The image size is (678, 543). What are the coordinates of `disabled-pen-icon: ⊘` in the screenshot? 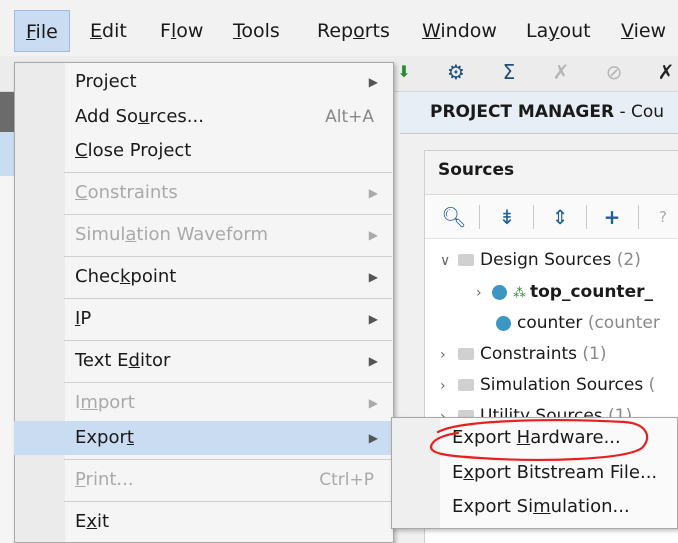 It's located at (614, 72).